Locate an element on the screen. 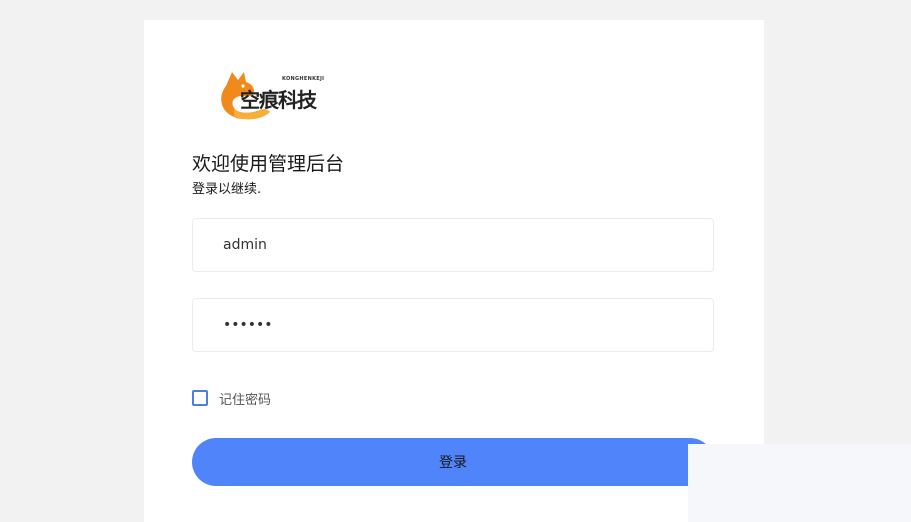  password-field is located at coordinates (453, 325).